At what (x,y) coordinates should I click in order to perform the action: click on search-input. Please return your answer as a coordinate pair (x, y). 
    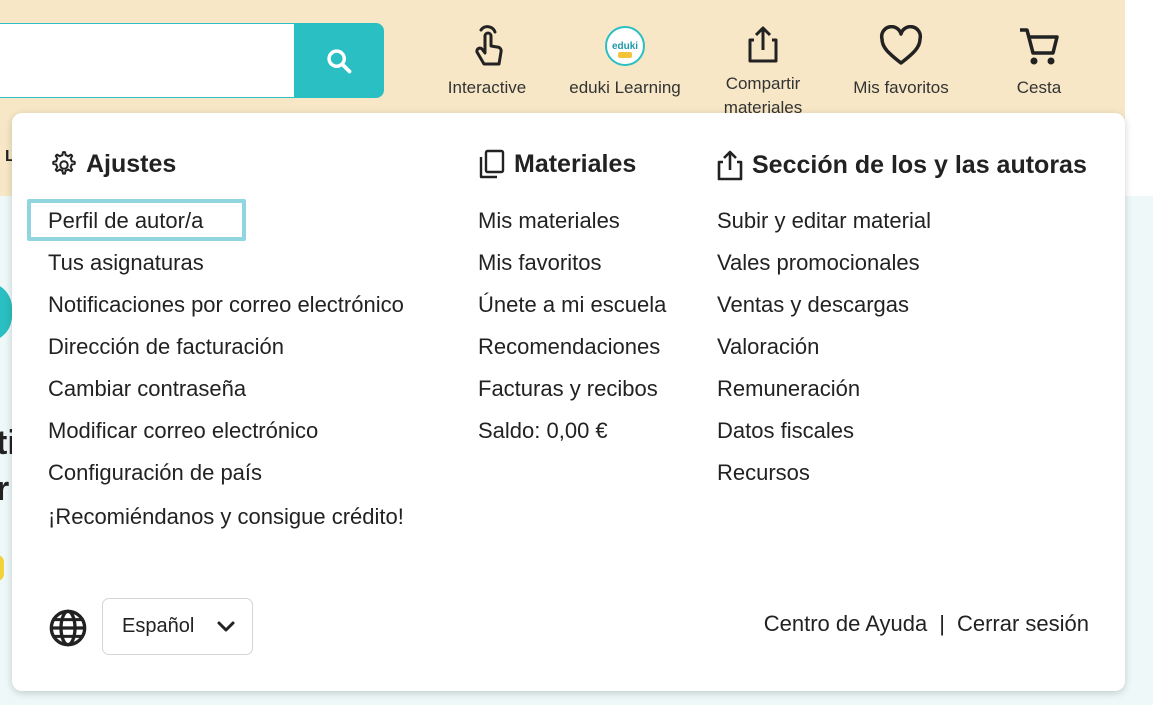
    Looking at the image, I should click on (148, 60).